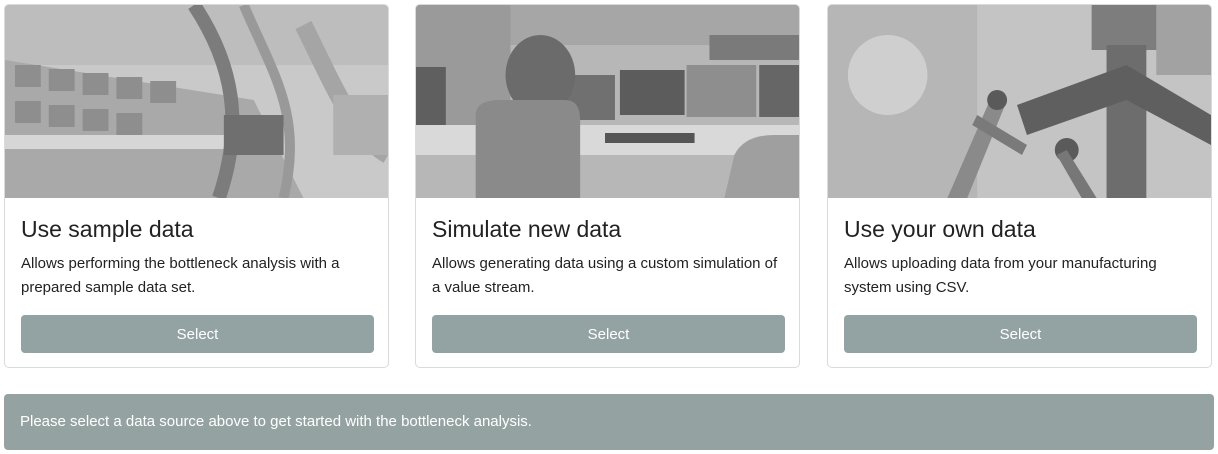 The image size is (1218, 454). Describe the element at coordinates (527, 229) in the screenshot. I see `card-title: Simulate new data` at that location.